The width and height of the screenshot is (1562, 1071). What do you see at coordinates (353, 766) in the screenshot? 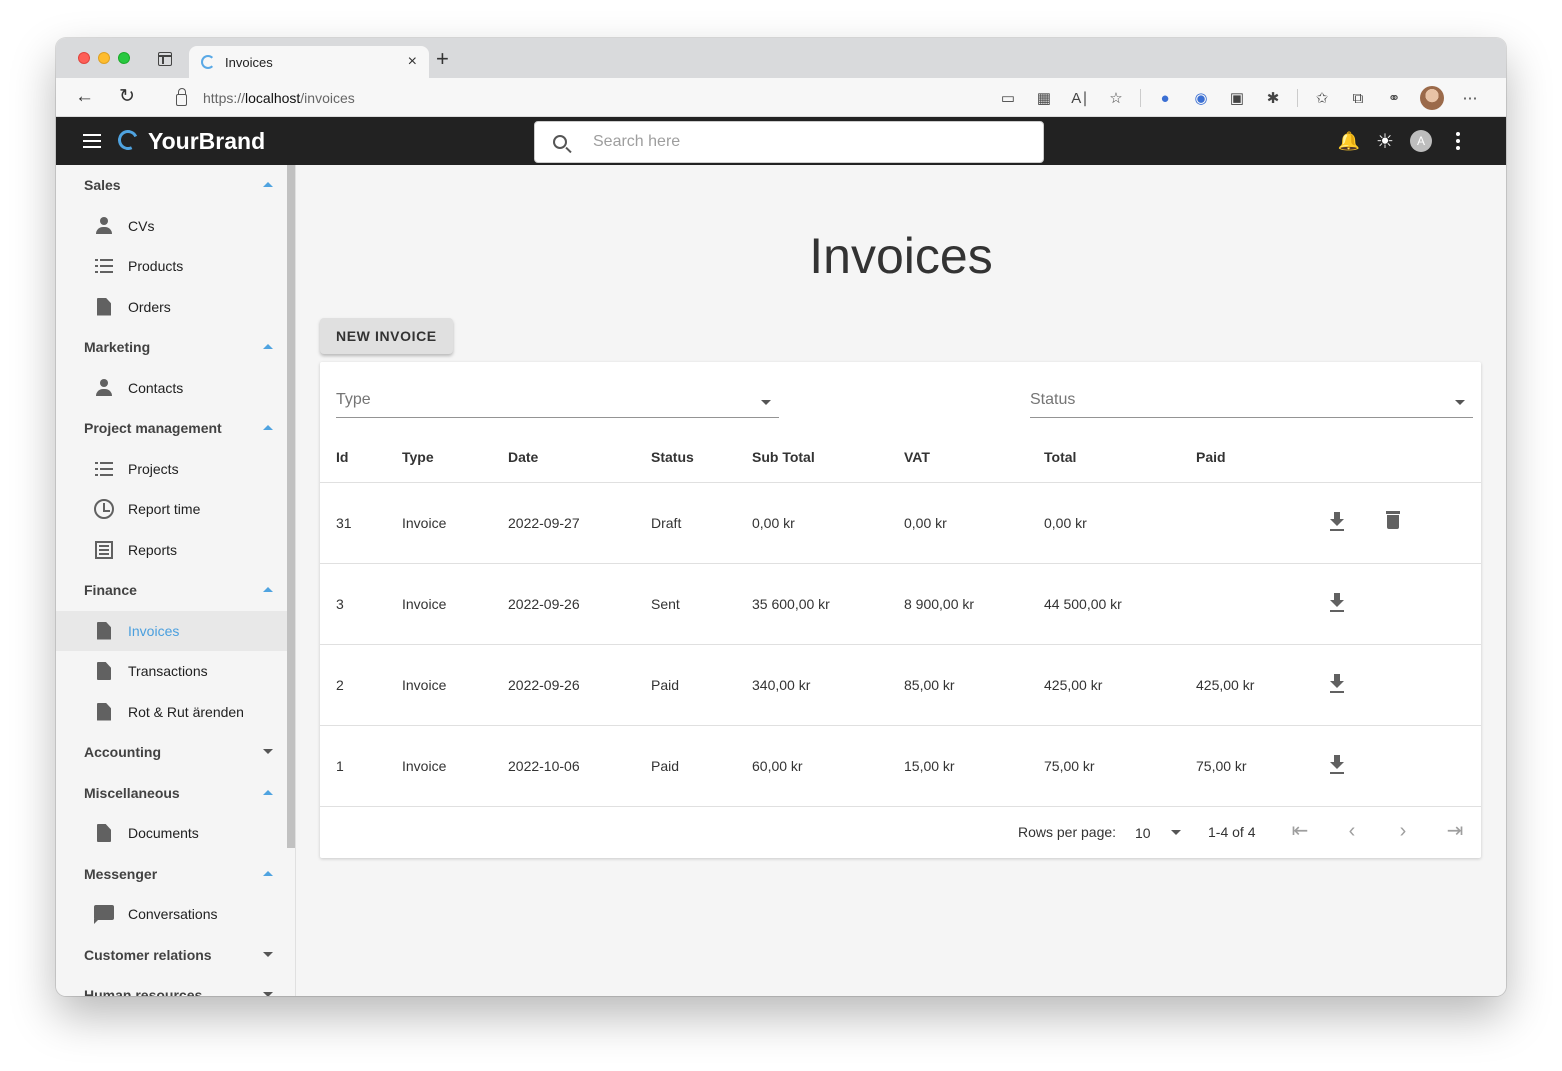
I see `cell-id: 1` at bounding box center [353, 766].